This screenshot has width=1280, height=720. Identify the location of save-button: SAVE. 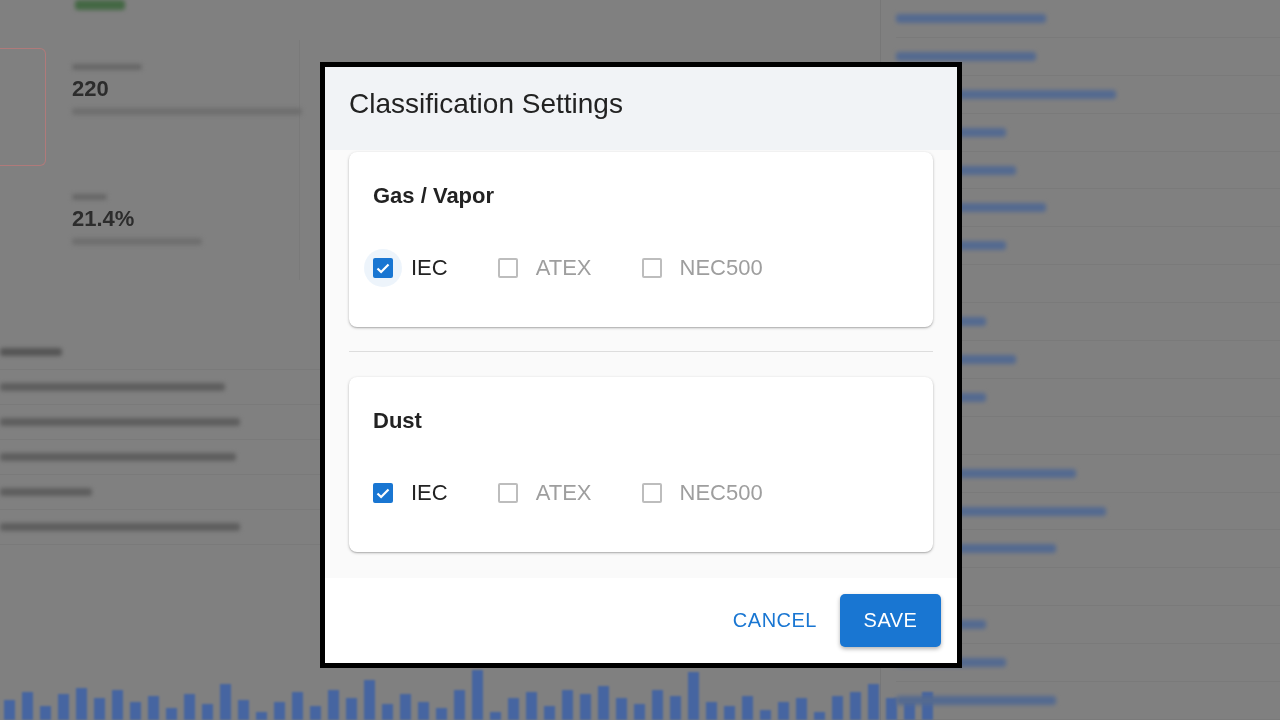
(890, 620).